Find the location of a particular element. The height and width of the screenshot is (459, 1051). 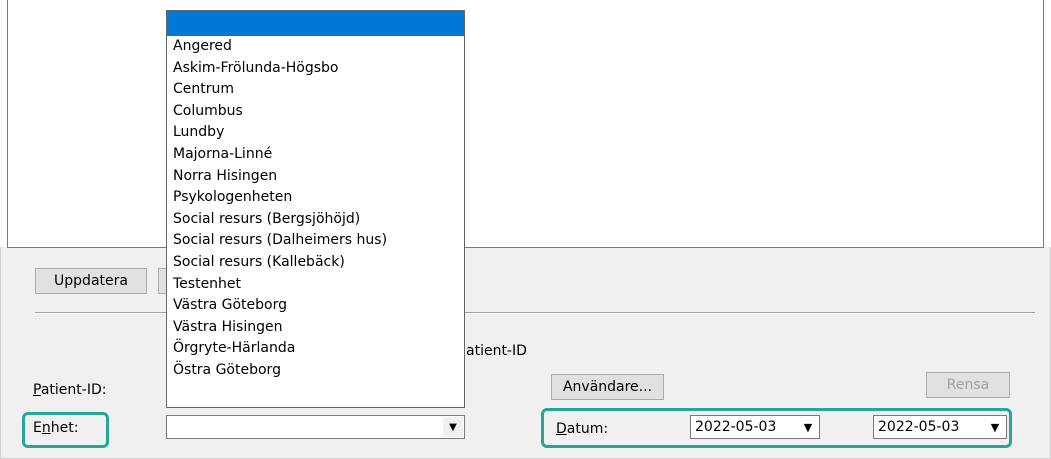

dropdown-item: Testenhet is located at coordinates (315, 285).